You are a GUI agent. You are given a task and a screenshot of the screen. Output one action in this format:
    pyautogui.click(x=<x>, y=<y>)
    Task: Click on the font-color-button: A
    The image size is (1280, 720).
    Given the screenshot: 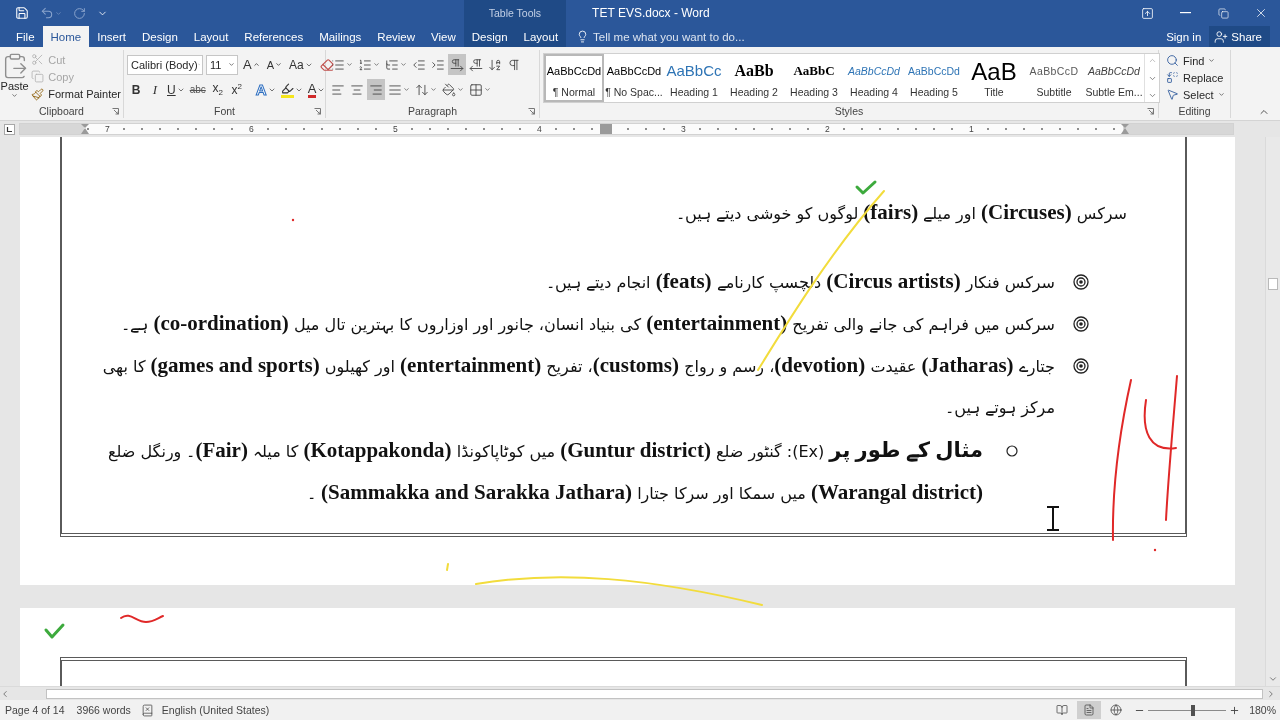 What is the action you would take?
    pyautogui.click(x=316, y=89)
    